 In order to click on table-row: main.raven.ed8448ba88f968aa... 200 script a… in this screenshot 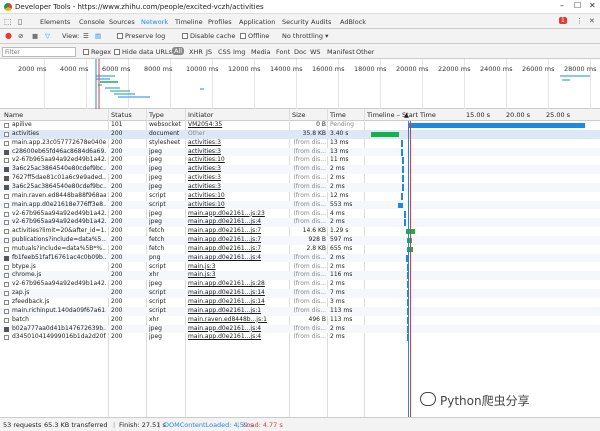, I will do `click(300, 196)`.